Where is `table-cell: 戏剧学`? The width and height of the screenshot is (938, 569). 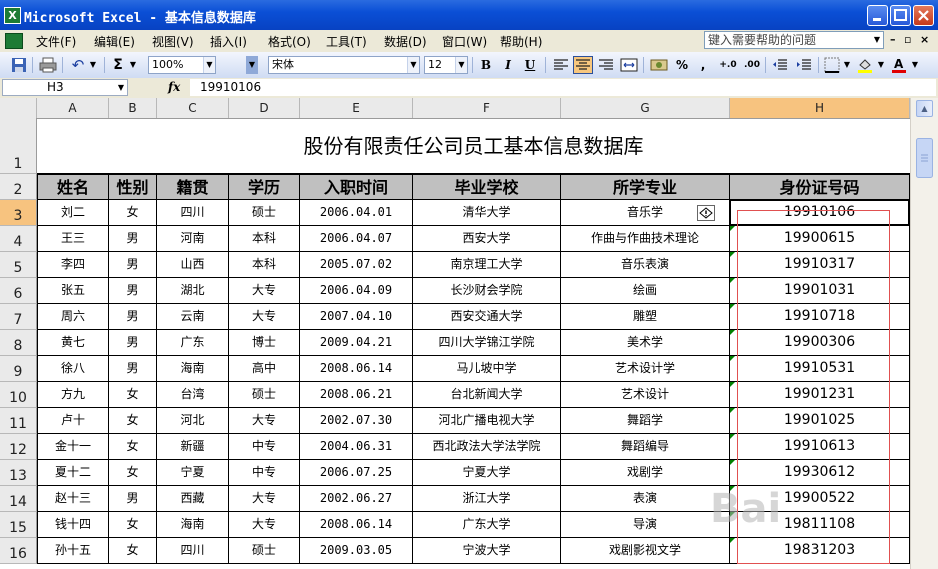
table-cell: 戏剧学 is located at coordinates (645, 473).